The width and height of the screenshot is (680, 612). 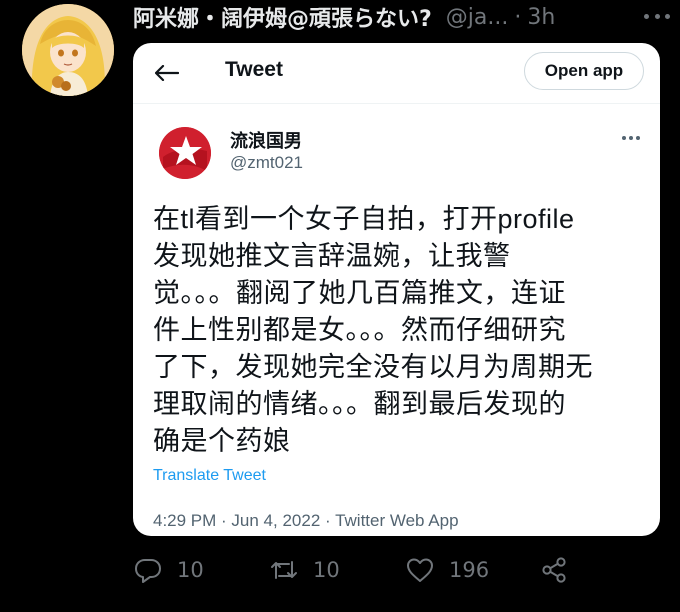 What do you see at coordinates (373, 367) in the screenshot?
I see `text-line: 了下，发现她完全没有以月为周期无` at bounding box center [373, 367].